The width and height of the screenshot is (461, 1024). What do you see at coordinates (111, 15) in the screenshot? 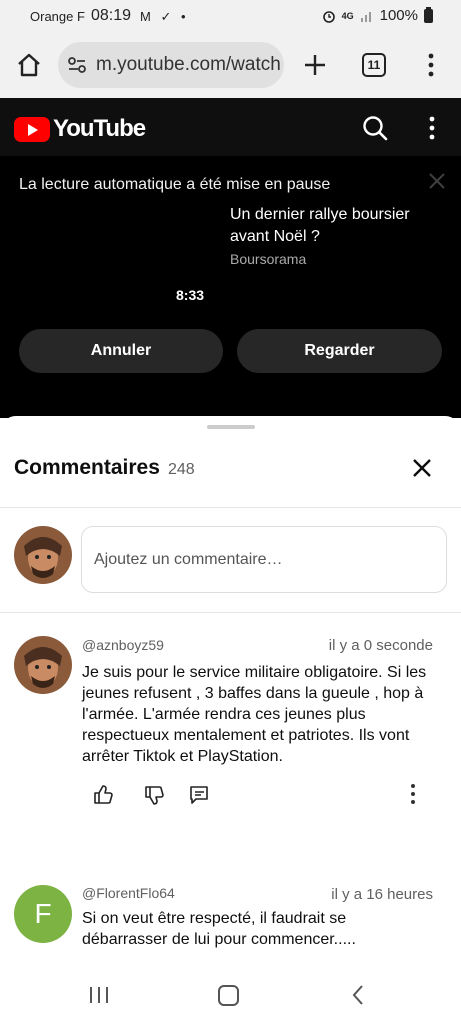
I see `clock: 08:19` at bounding box center [111, 15].